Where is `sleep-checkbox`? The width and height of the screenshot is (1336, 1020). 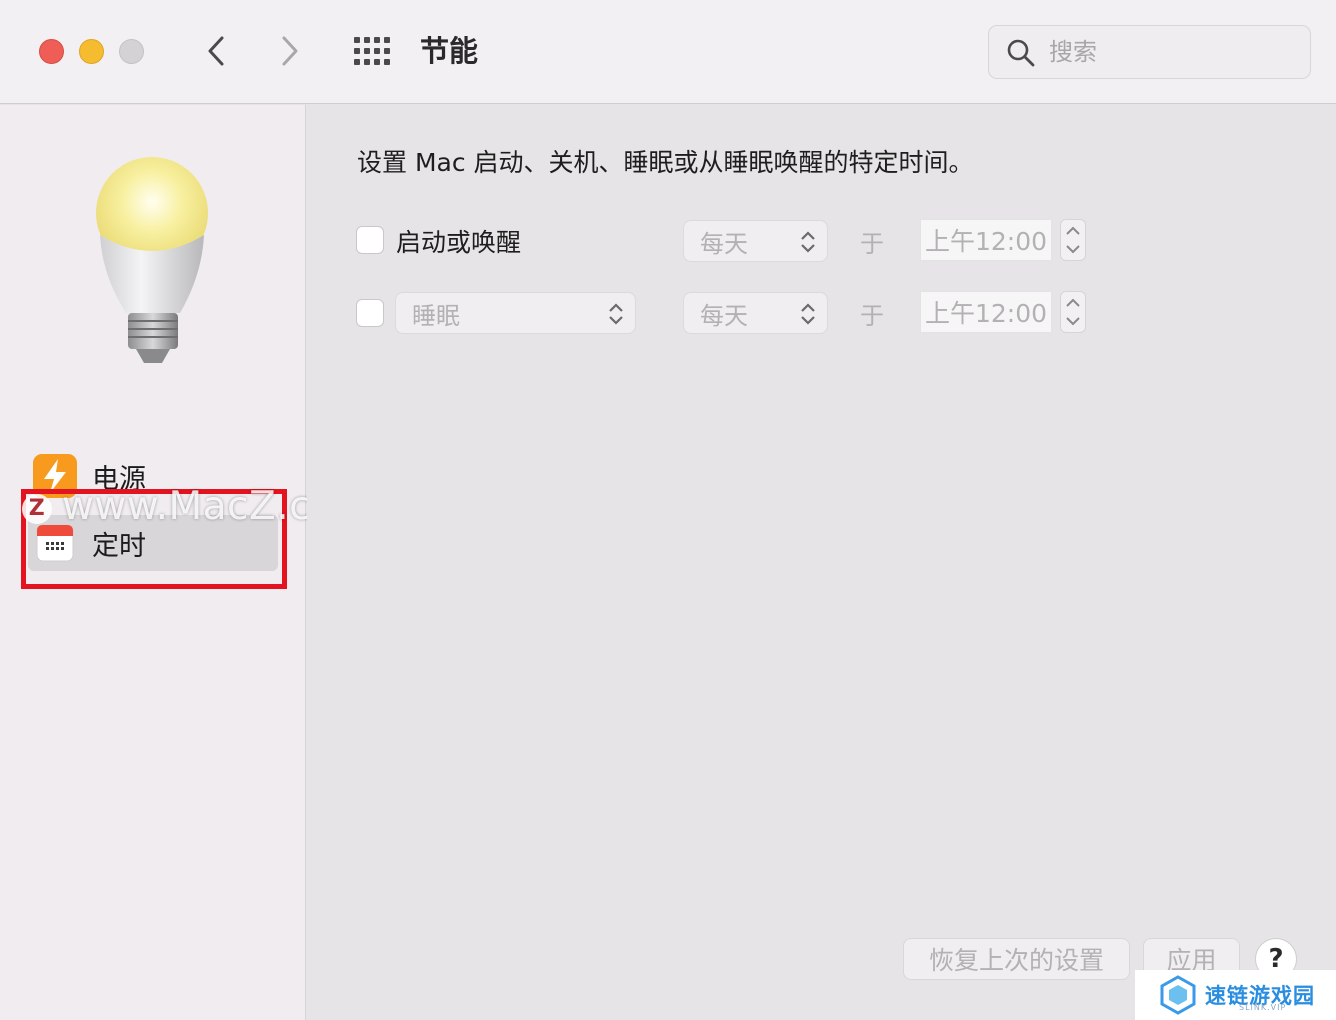
sleep-checkbox is located at coordinates (370, 313).